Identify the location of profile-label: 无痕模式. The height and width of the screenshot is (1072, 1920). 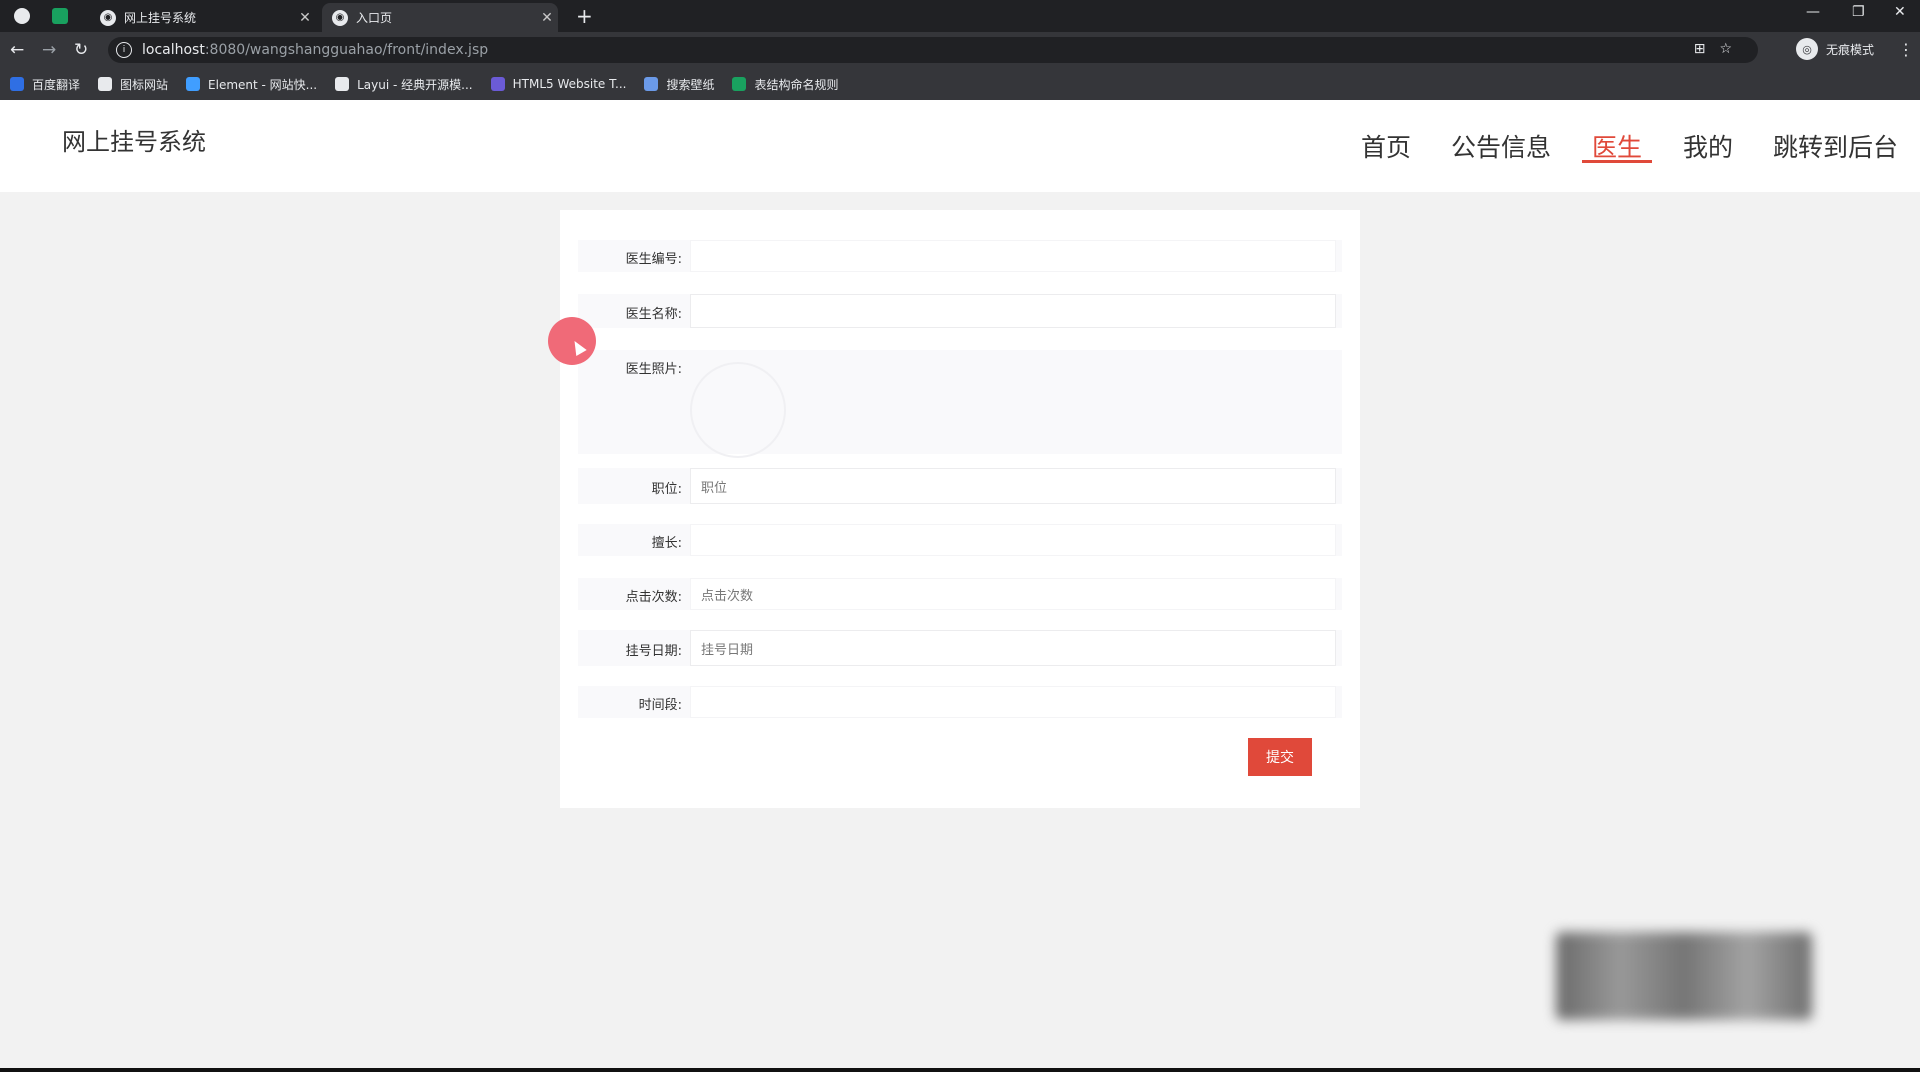
(1850, 49).